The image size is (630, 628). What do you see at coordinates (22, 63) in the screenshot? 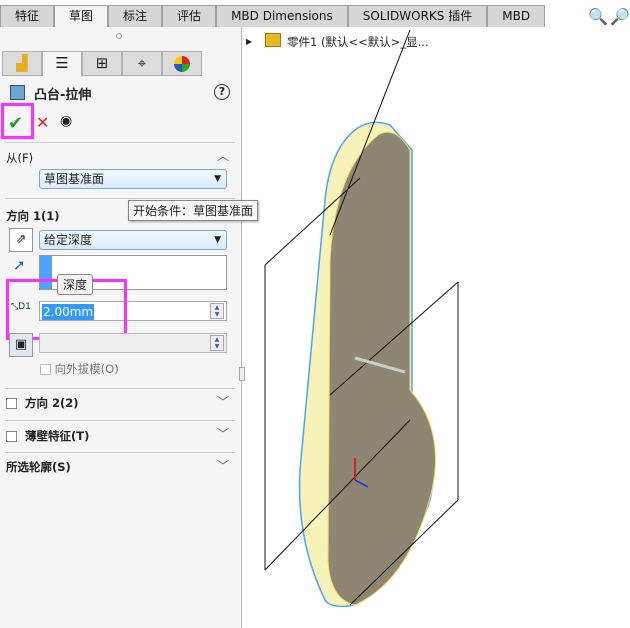
I see `feature-manager-icon: ▟` at bounding box center [22, 63].